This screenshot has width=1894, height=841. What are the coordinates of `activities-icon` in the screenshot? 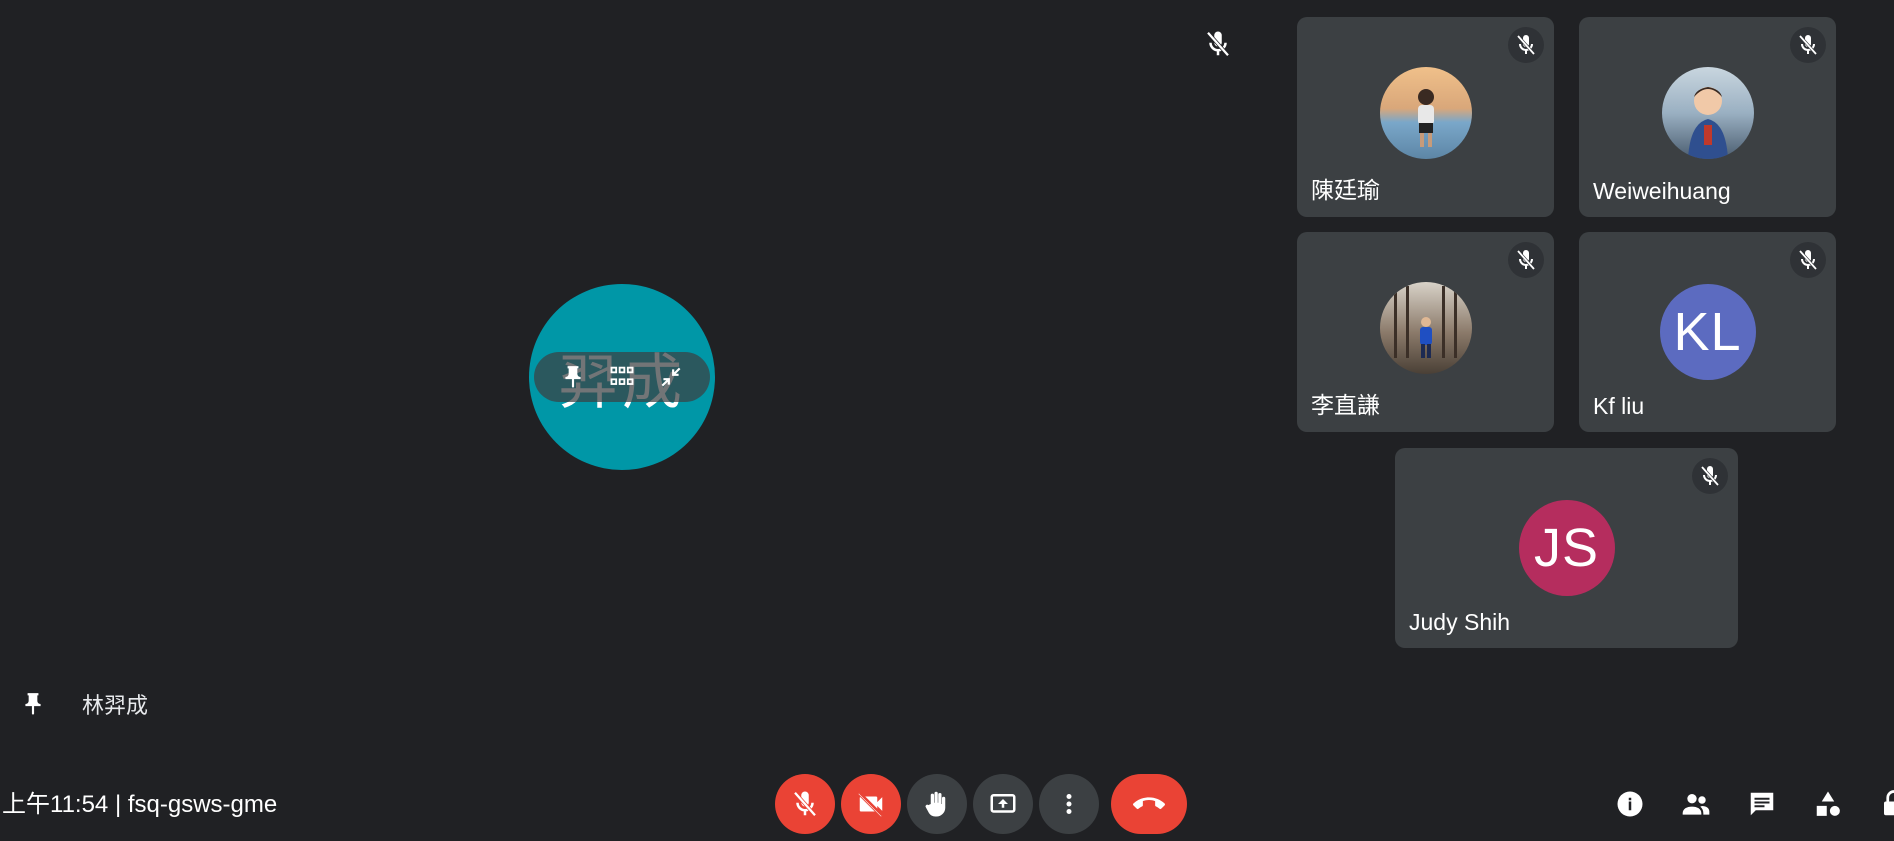 It's located at (1828, 803).